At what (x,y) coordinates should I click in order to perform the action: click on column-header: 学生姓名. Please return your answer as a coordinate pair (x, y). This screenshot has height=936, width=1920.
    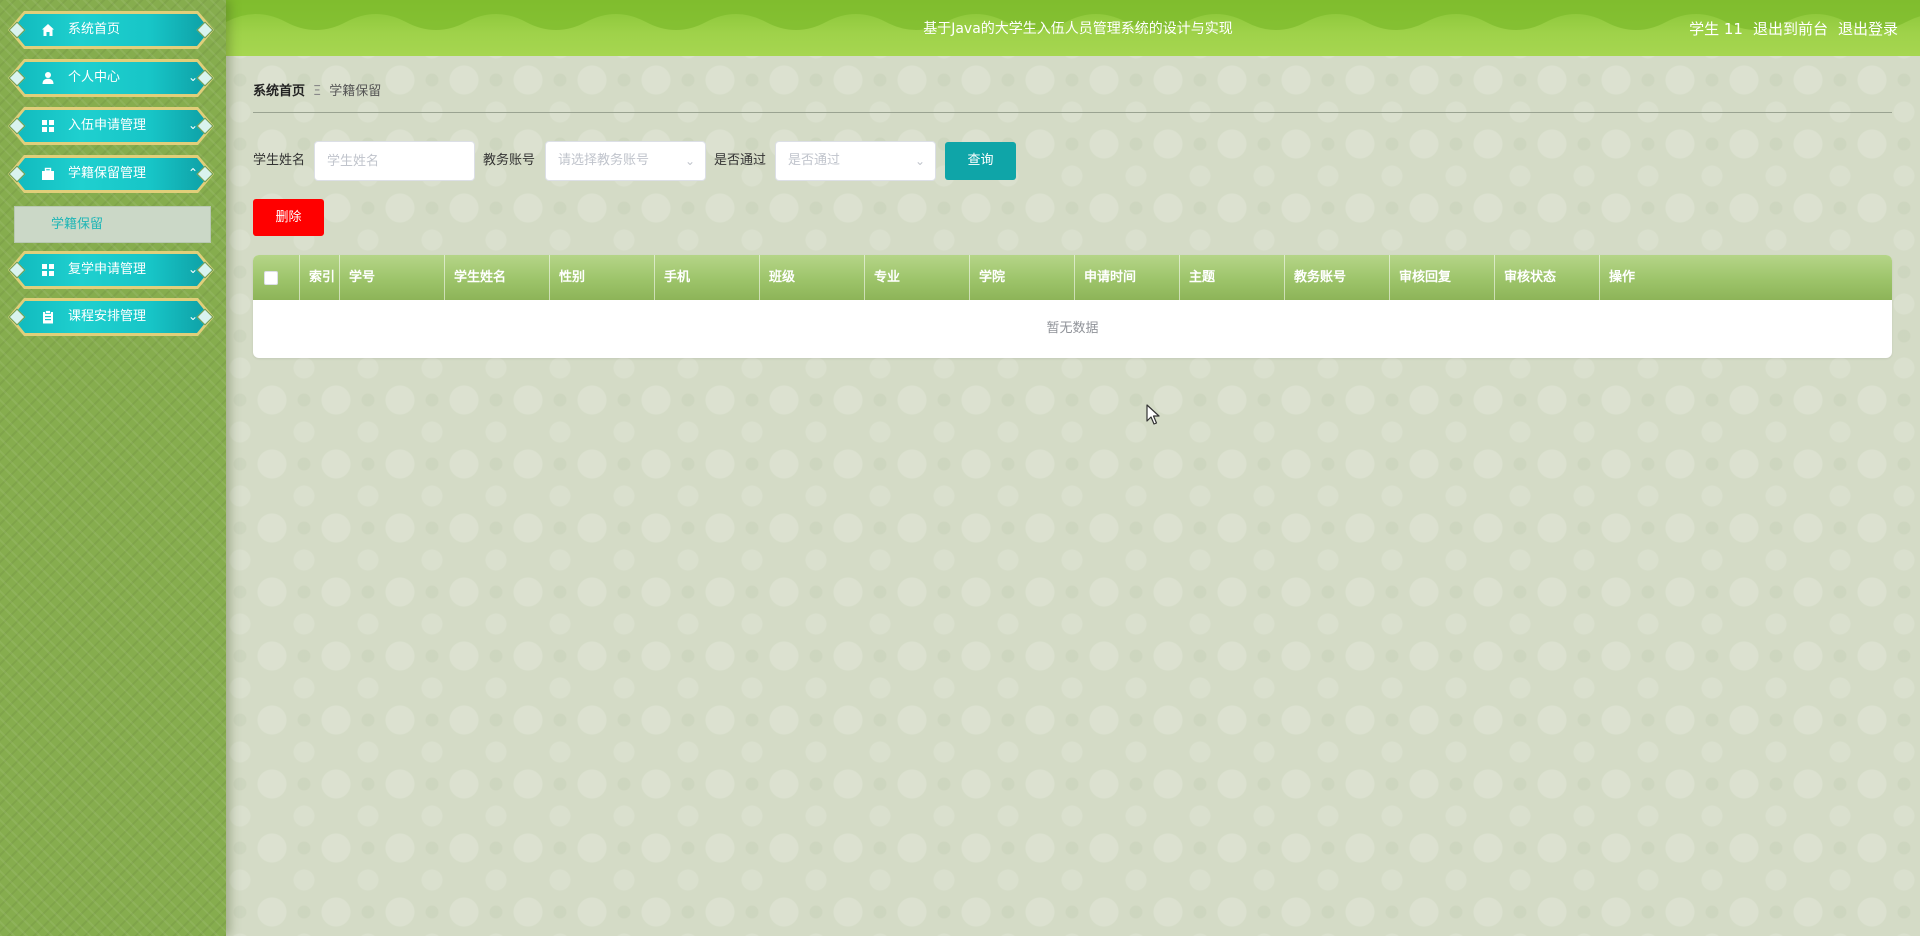
    Looking at the image, I should click on (497, 277).